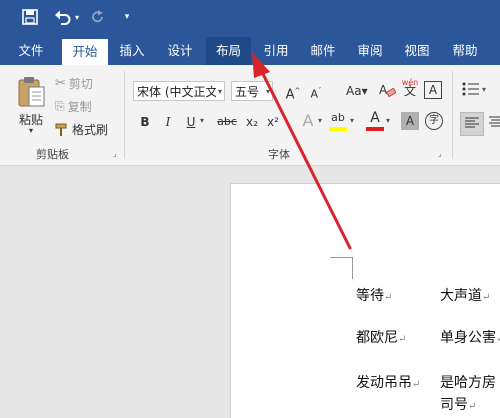 The image size is (500, 418). I want to click on annotation-arrow, so click(302, 151).